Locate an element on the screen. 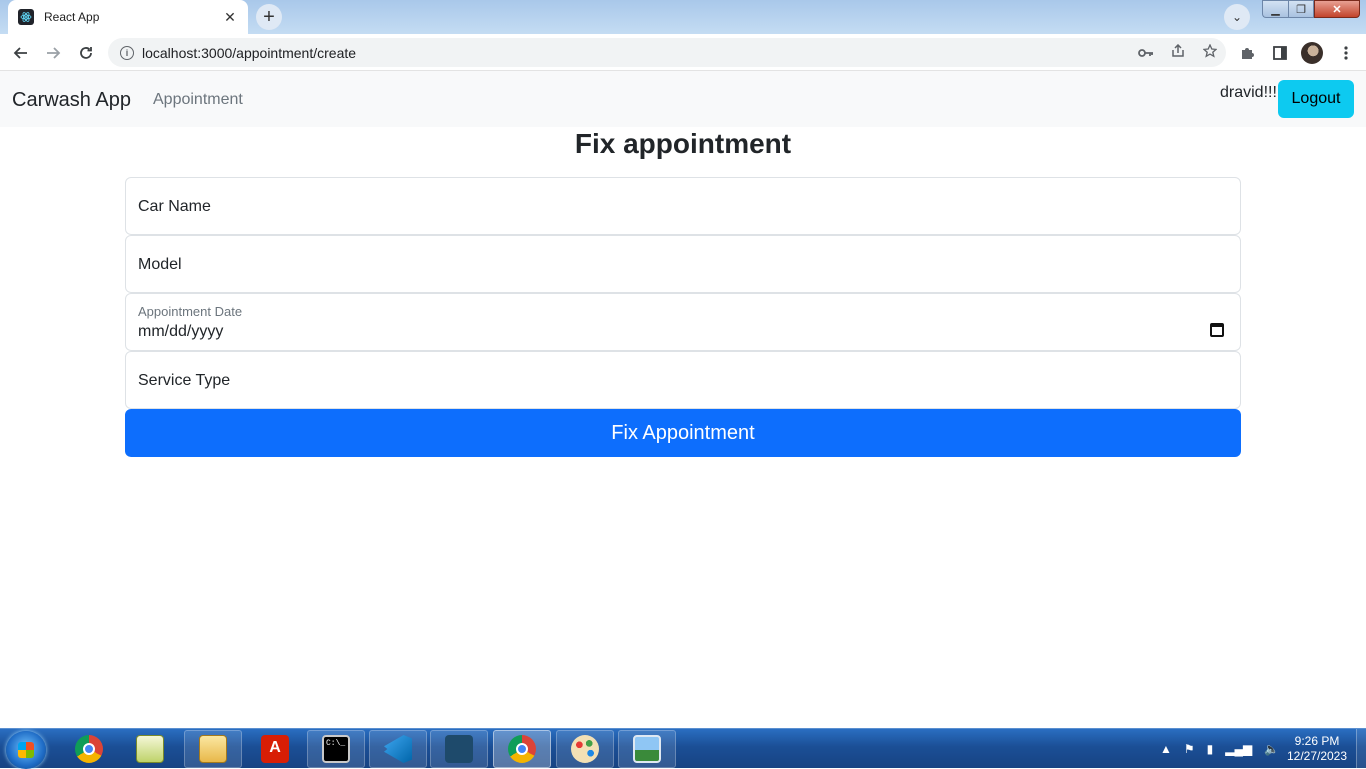 This screenshot has height=769, width=1366. photo-viewer-icon is located at coordinates (647, 749).